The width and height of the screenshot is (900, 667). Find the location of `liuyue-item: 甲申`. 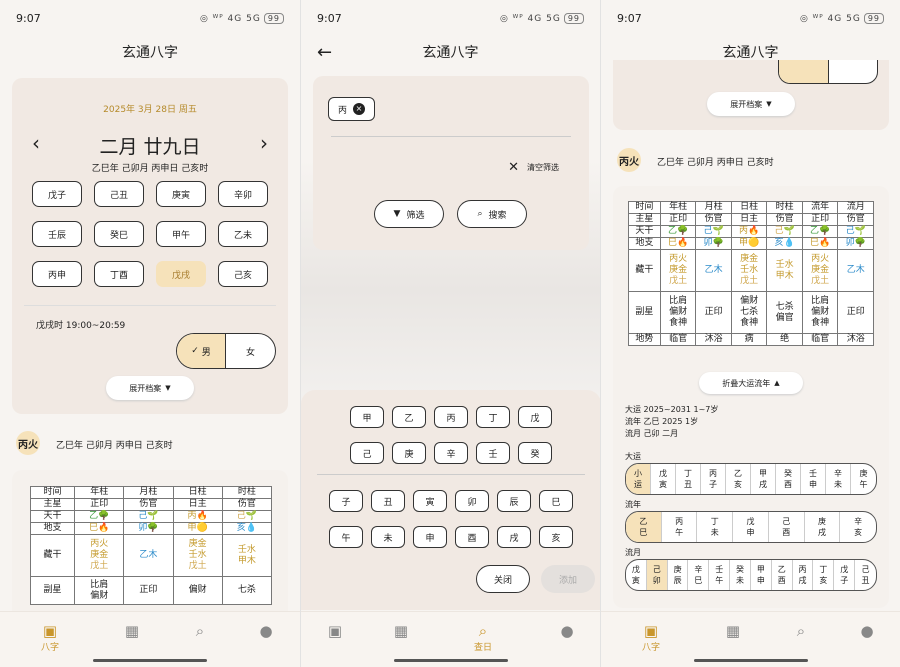

liuyue-item: 甲申 is located at coordinates (761, 575).